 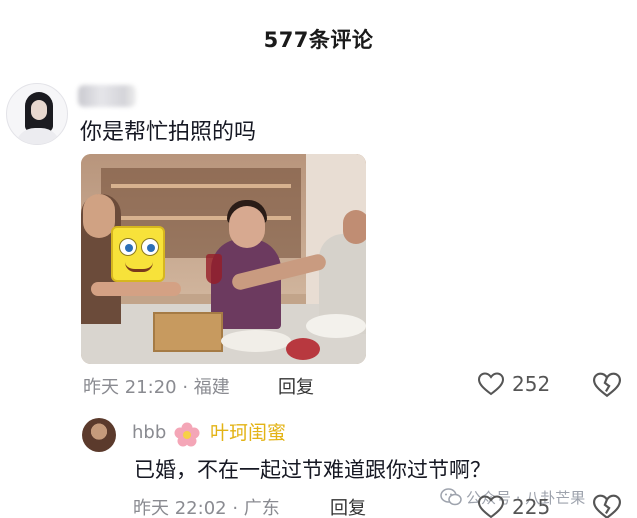 I want to click on like-button: 252, so click(x=520, y=384).